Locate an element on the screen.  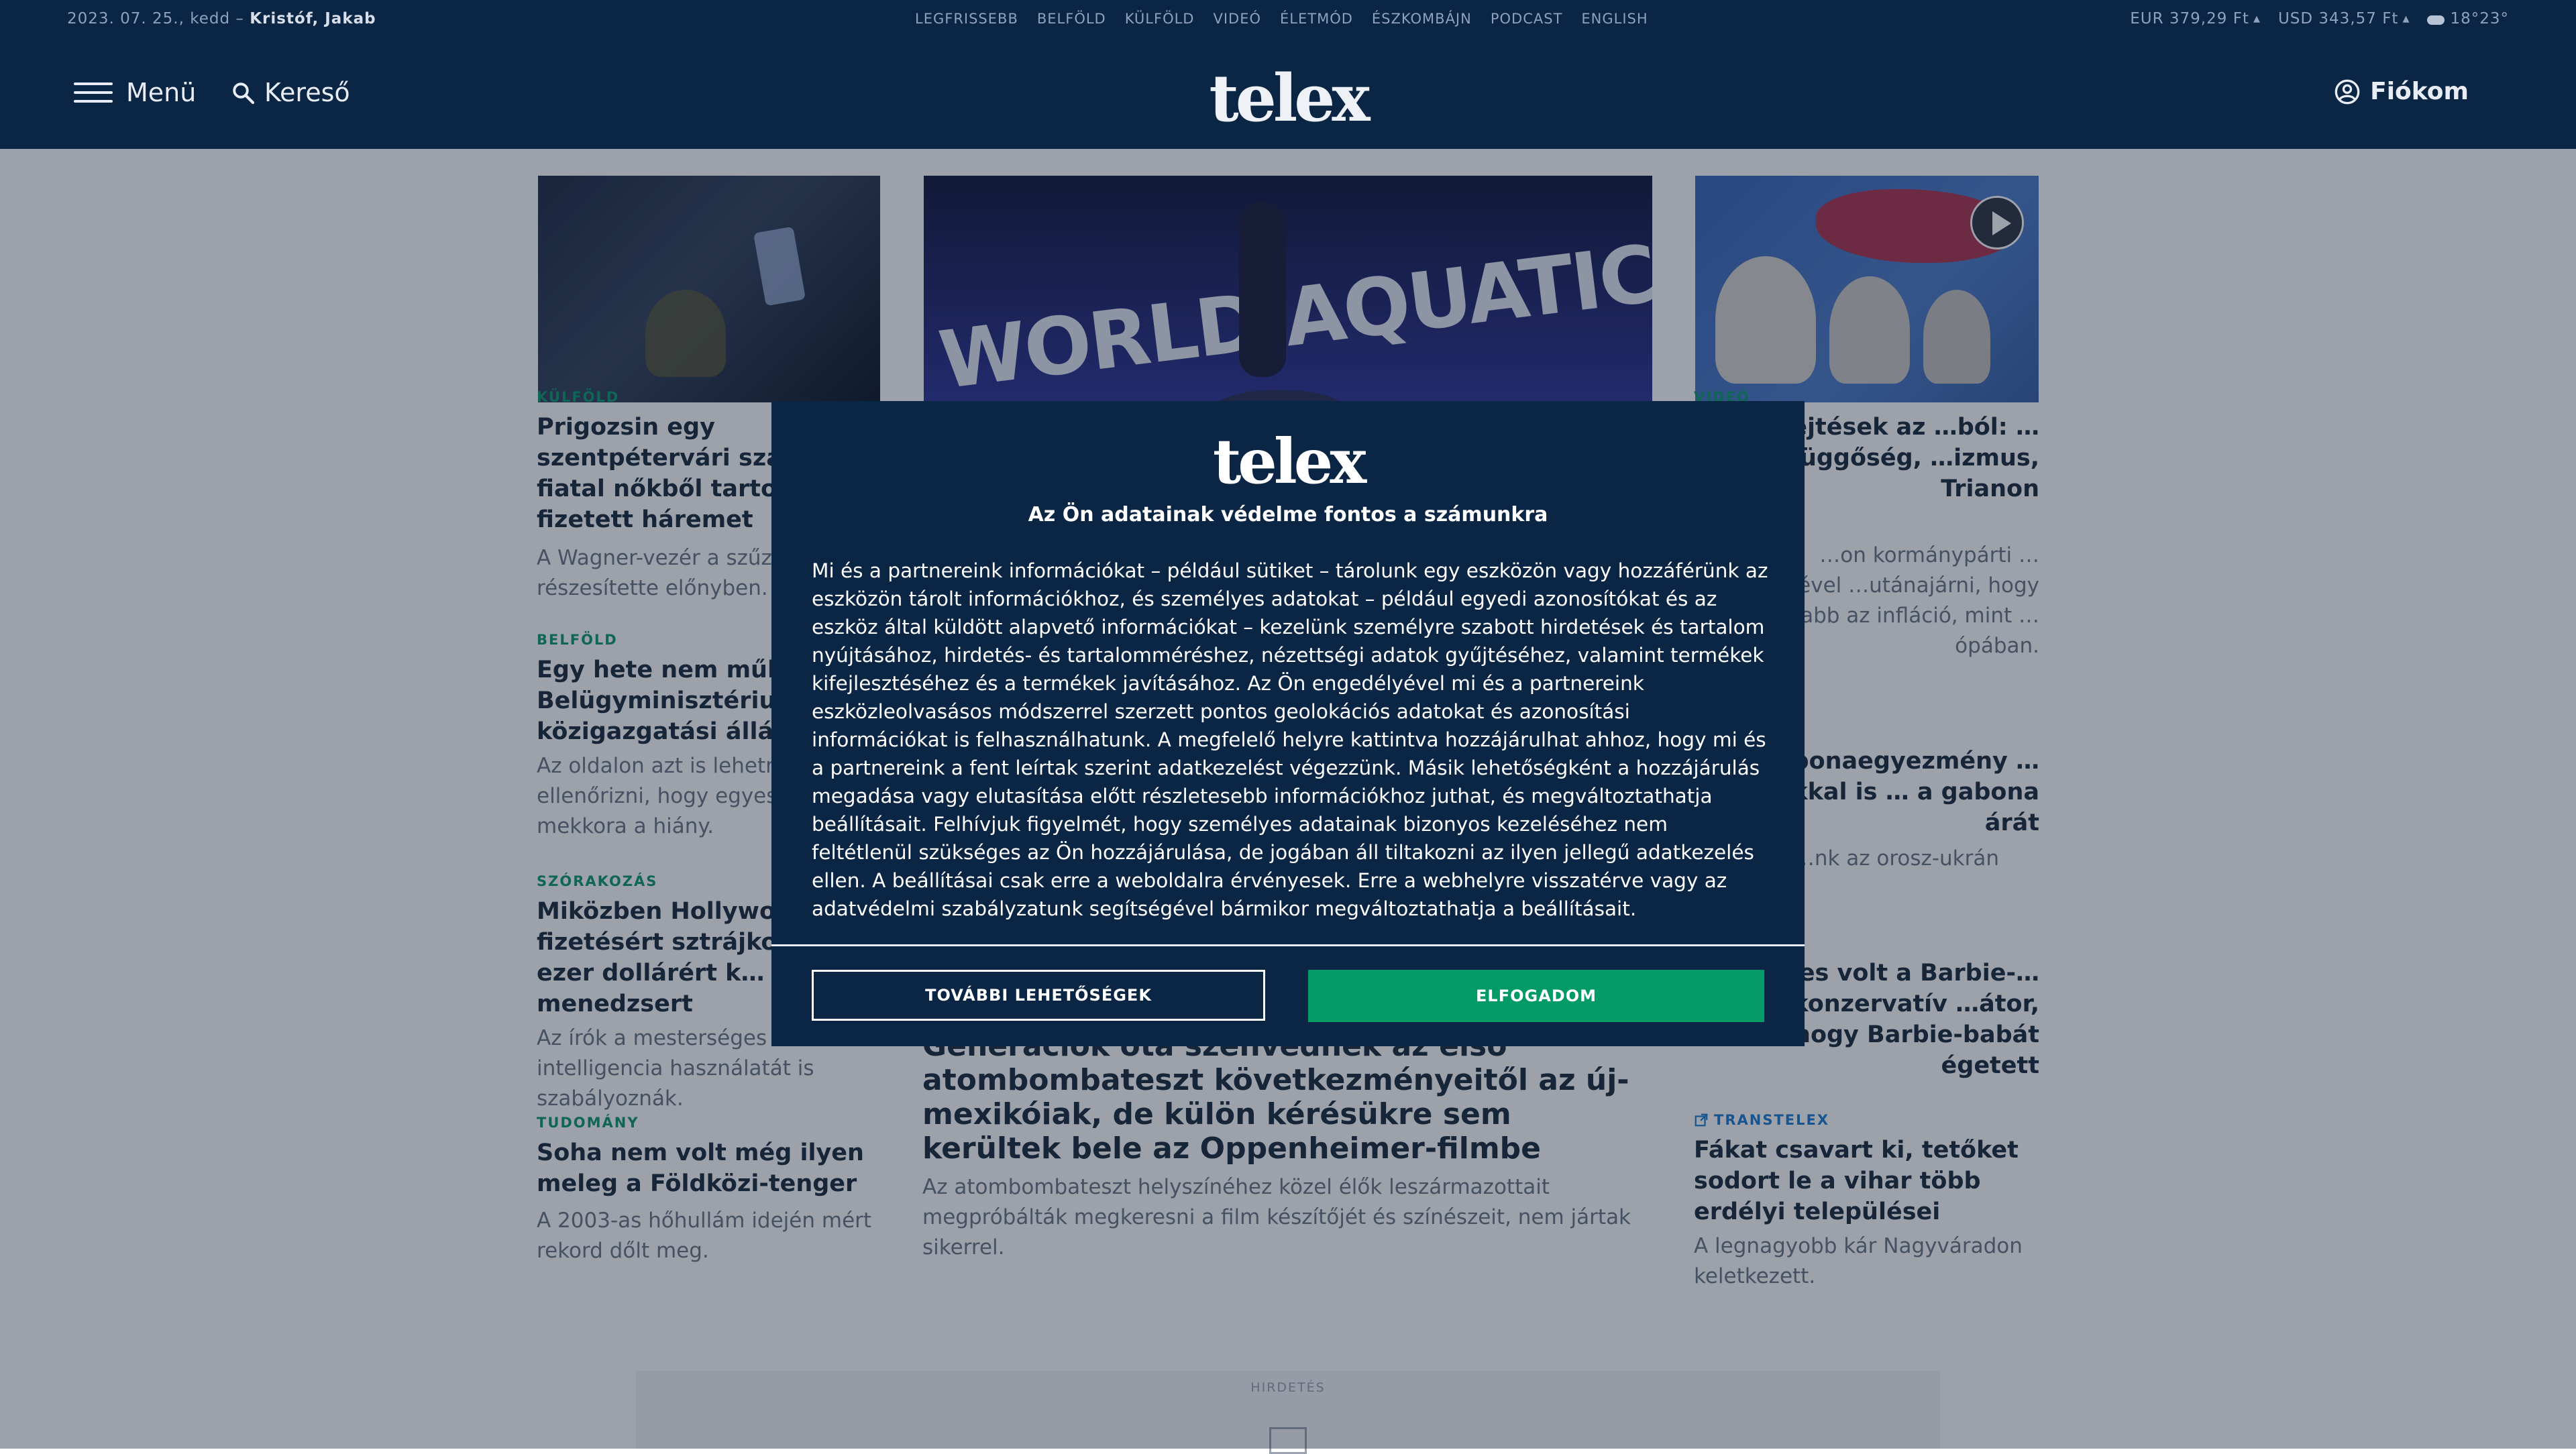
top-link-eletmod: ÉLETMÓD is located at coordinates (1316, 19).